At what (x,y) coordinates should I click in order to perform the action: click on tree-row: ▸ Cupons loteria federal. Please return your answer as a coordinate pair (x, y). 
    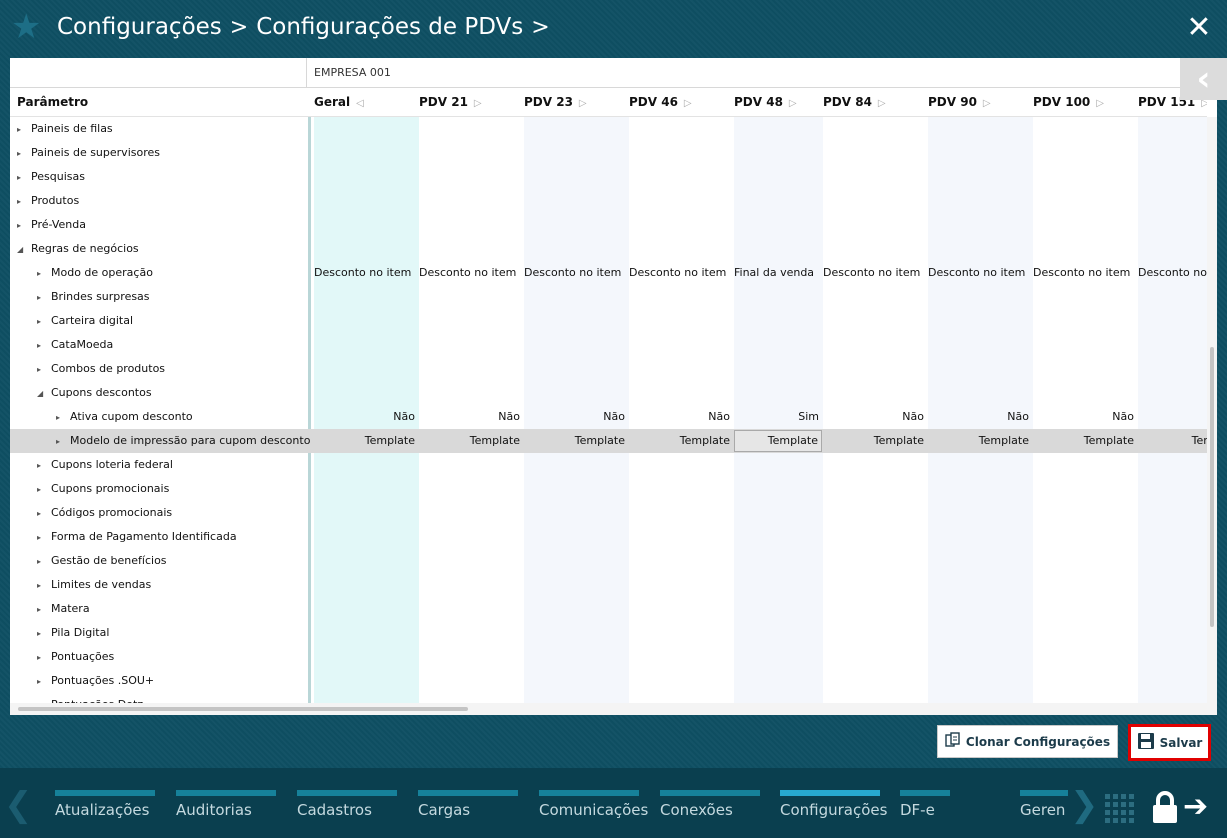
    Looking at the image, I should click on (608, 465).